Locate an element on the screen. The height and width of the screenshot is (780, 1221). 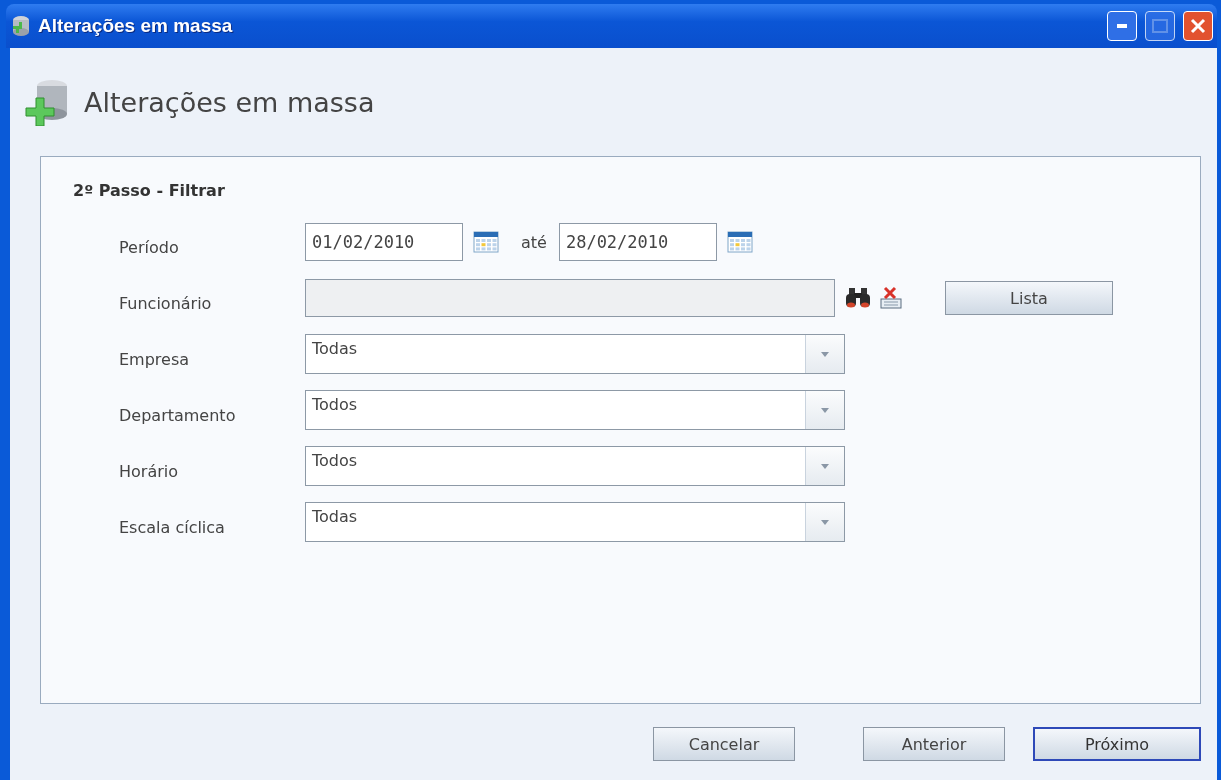
field-label: Departamento is located at coordinates (178, 415).